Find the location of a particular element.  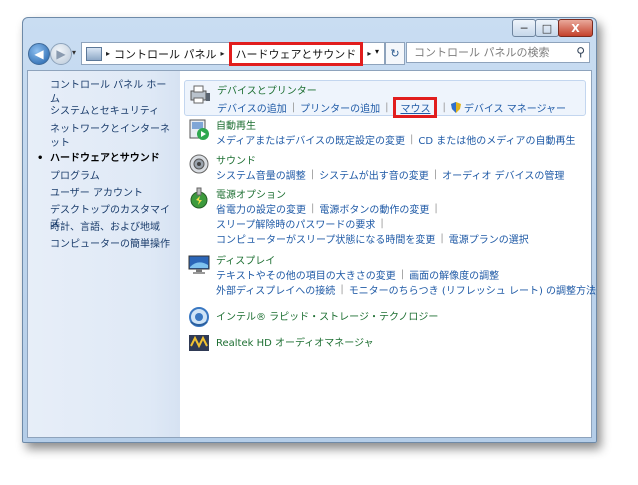

minimize-button: ─ is located at coordinates (524, 28).